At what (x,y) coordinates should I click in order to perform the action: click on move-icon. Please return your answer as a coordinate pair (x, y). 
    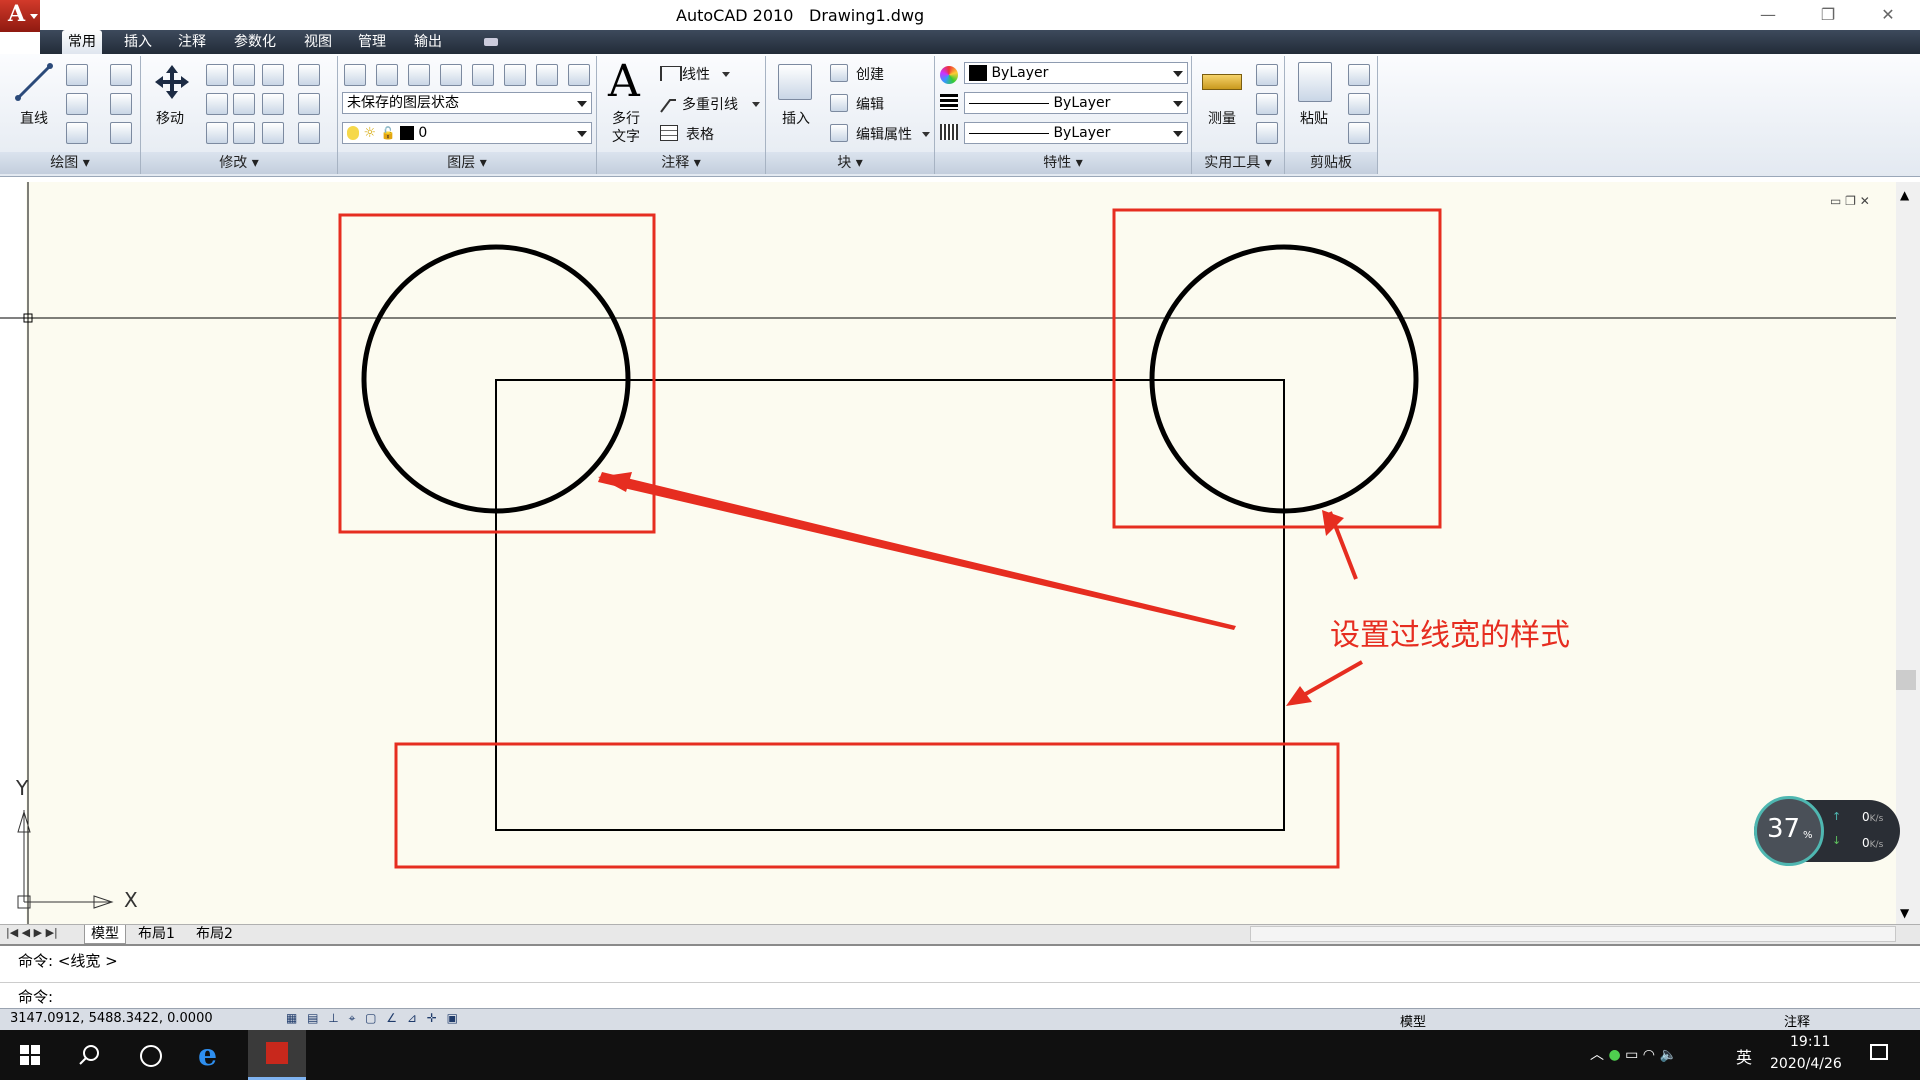
    Looking at the image, I should click on (172, 82).